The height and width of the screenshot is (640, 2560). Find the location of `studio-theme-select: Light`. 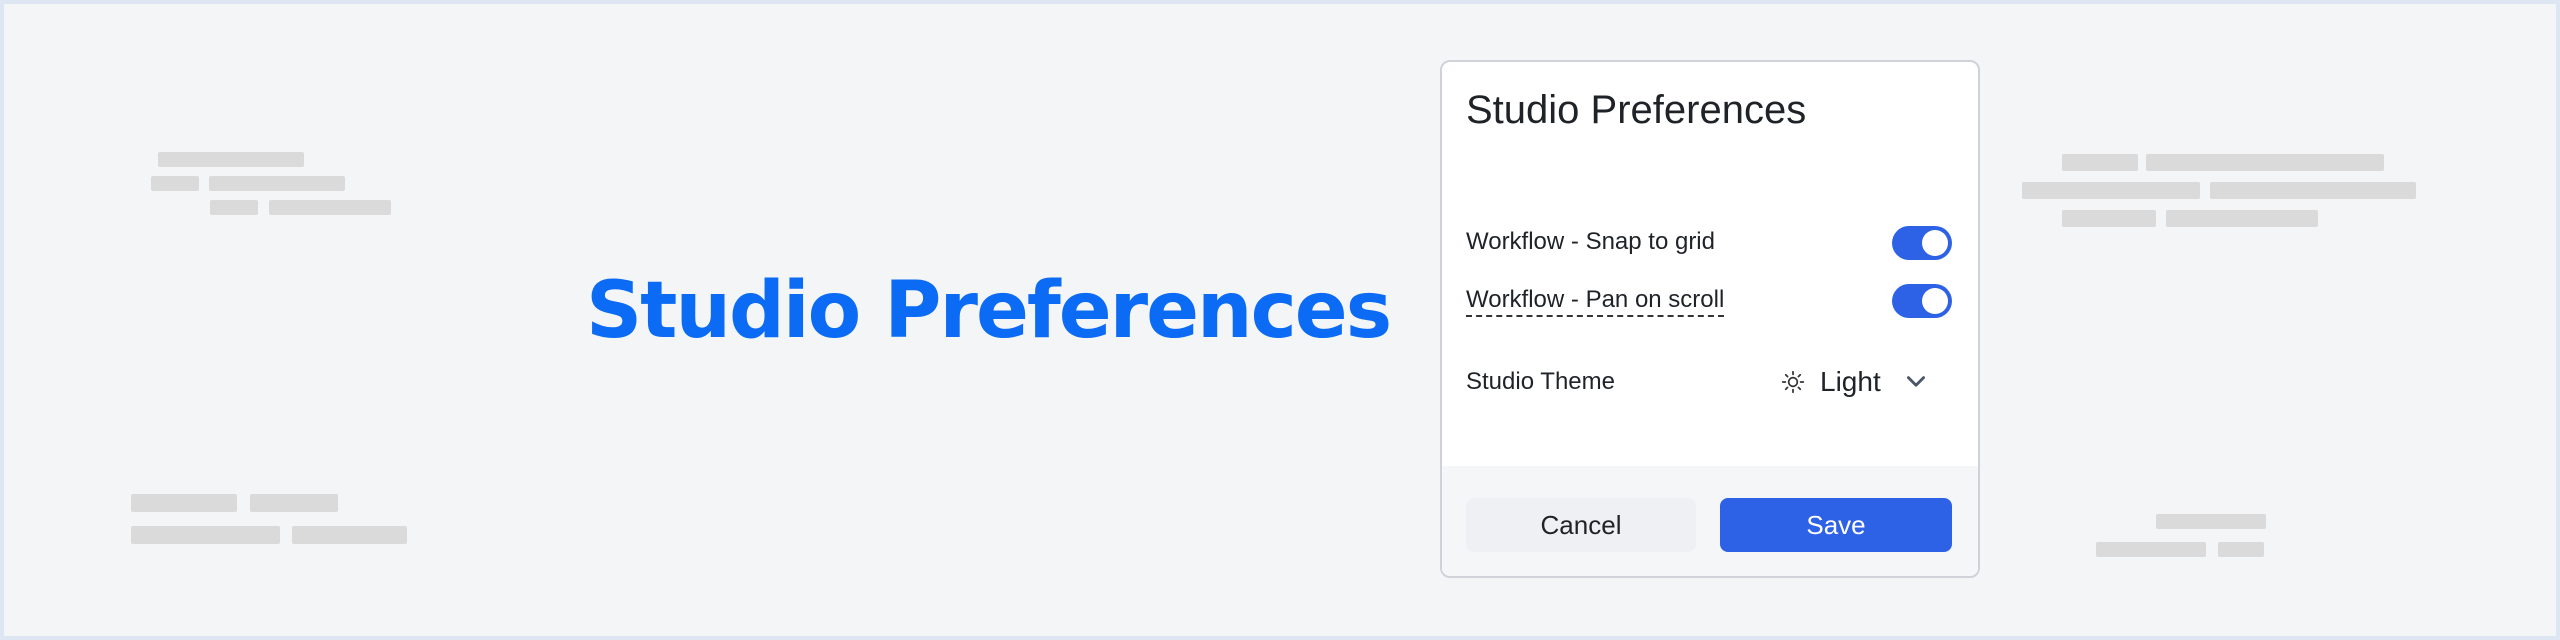

studio-theme-select: Light is located at coordinates (1860, 382).